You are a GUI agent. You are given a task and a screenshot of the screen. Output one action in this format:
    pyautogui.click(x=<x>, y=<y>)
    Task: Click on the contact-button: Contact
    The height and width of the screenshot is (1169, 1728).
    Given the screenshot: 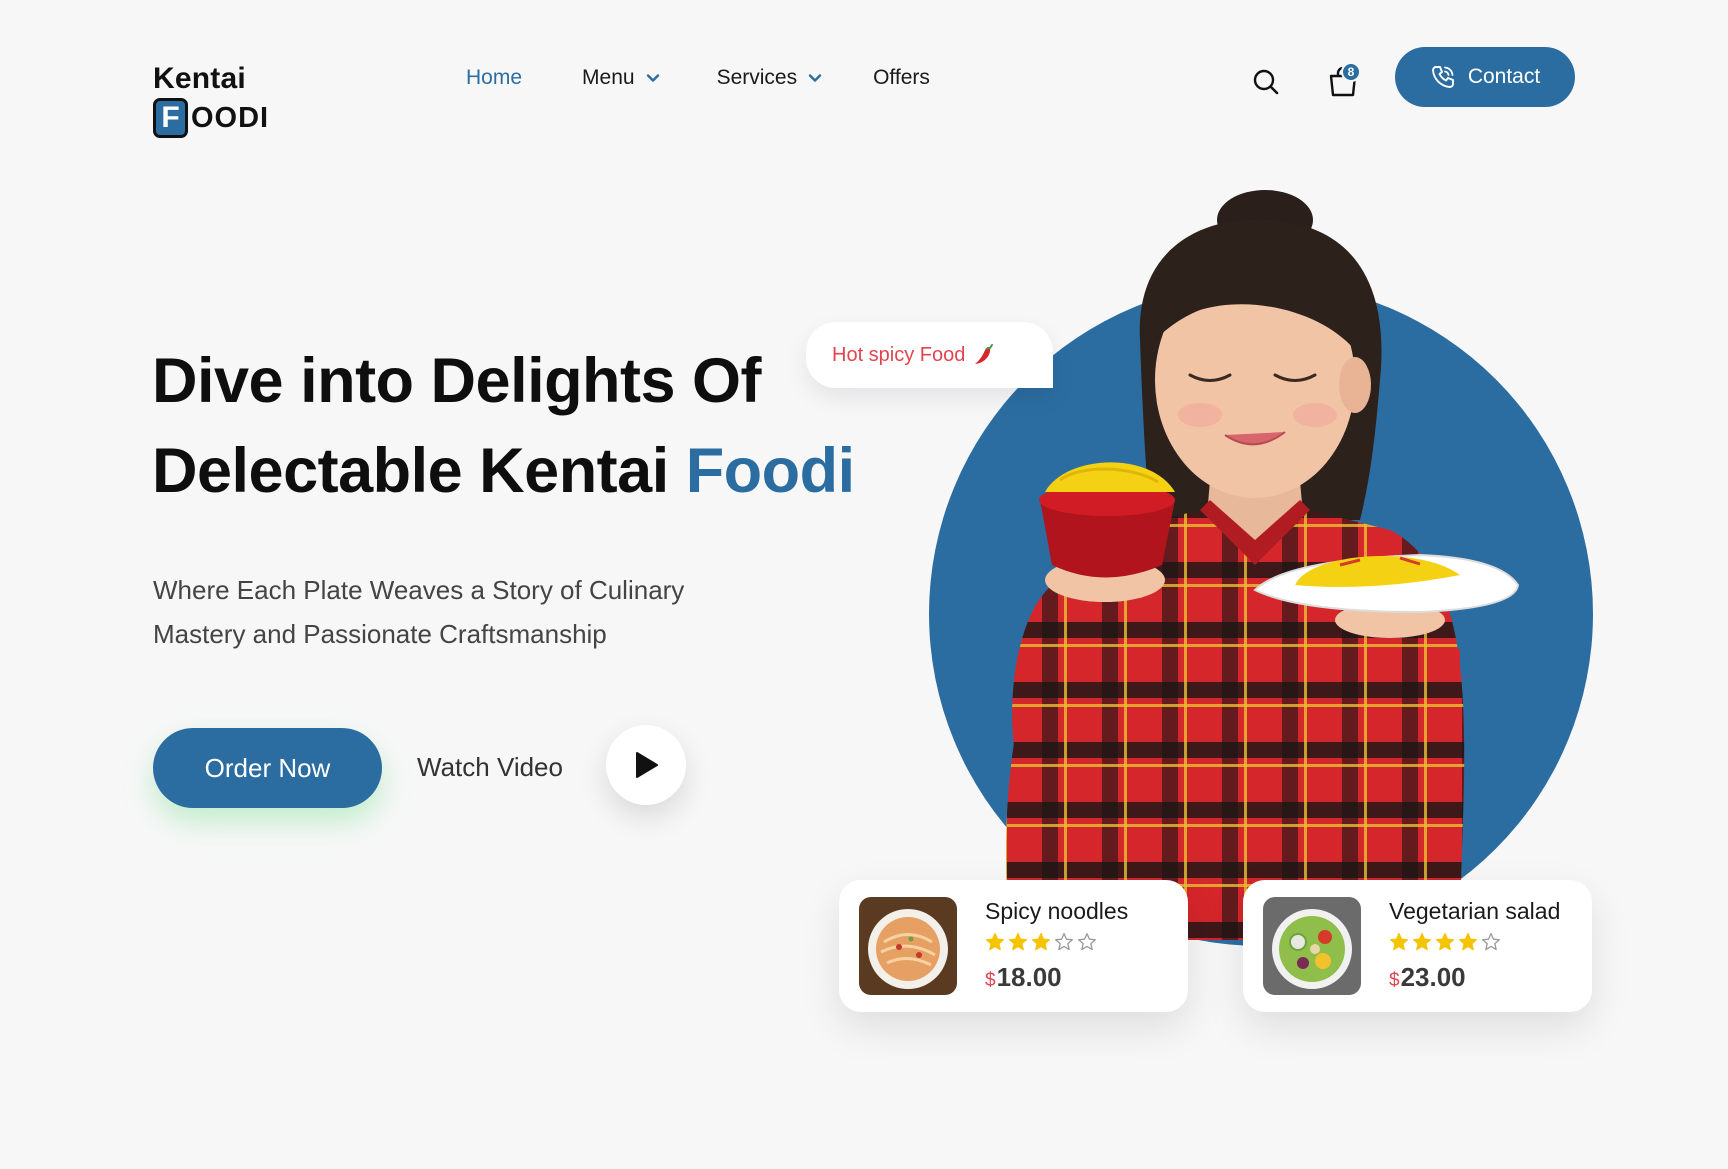 What is the action you would take?
    pyautogui.click(x=1485, y=77)
    